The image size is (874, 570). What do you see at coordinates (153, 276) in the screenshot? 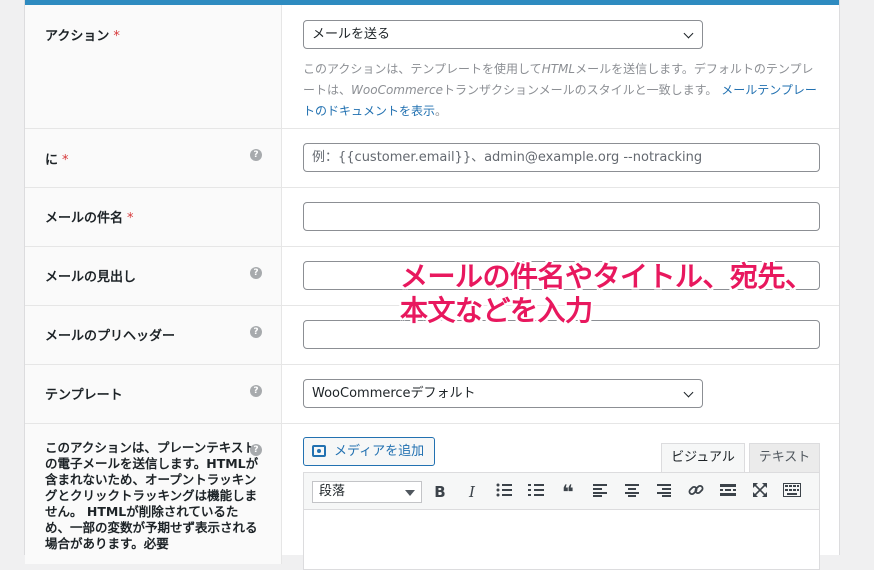
I see `label-cell: メールの見出し ?` at bounding box center [153, 276].